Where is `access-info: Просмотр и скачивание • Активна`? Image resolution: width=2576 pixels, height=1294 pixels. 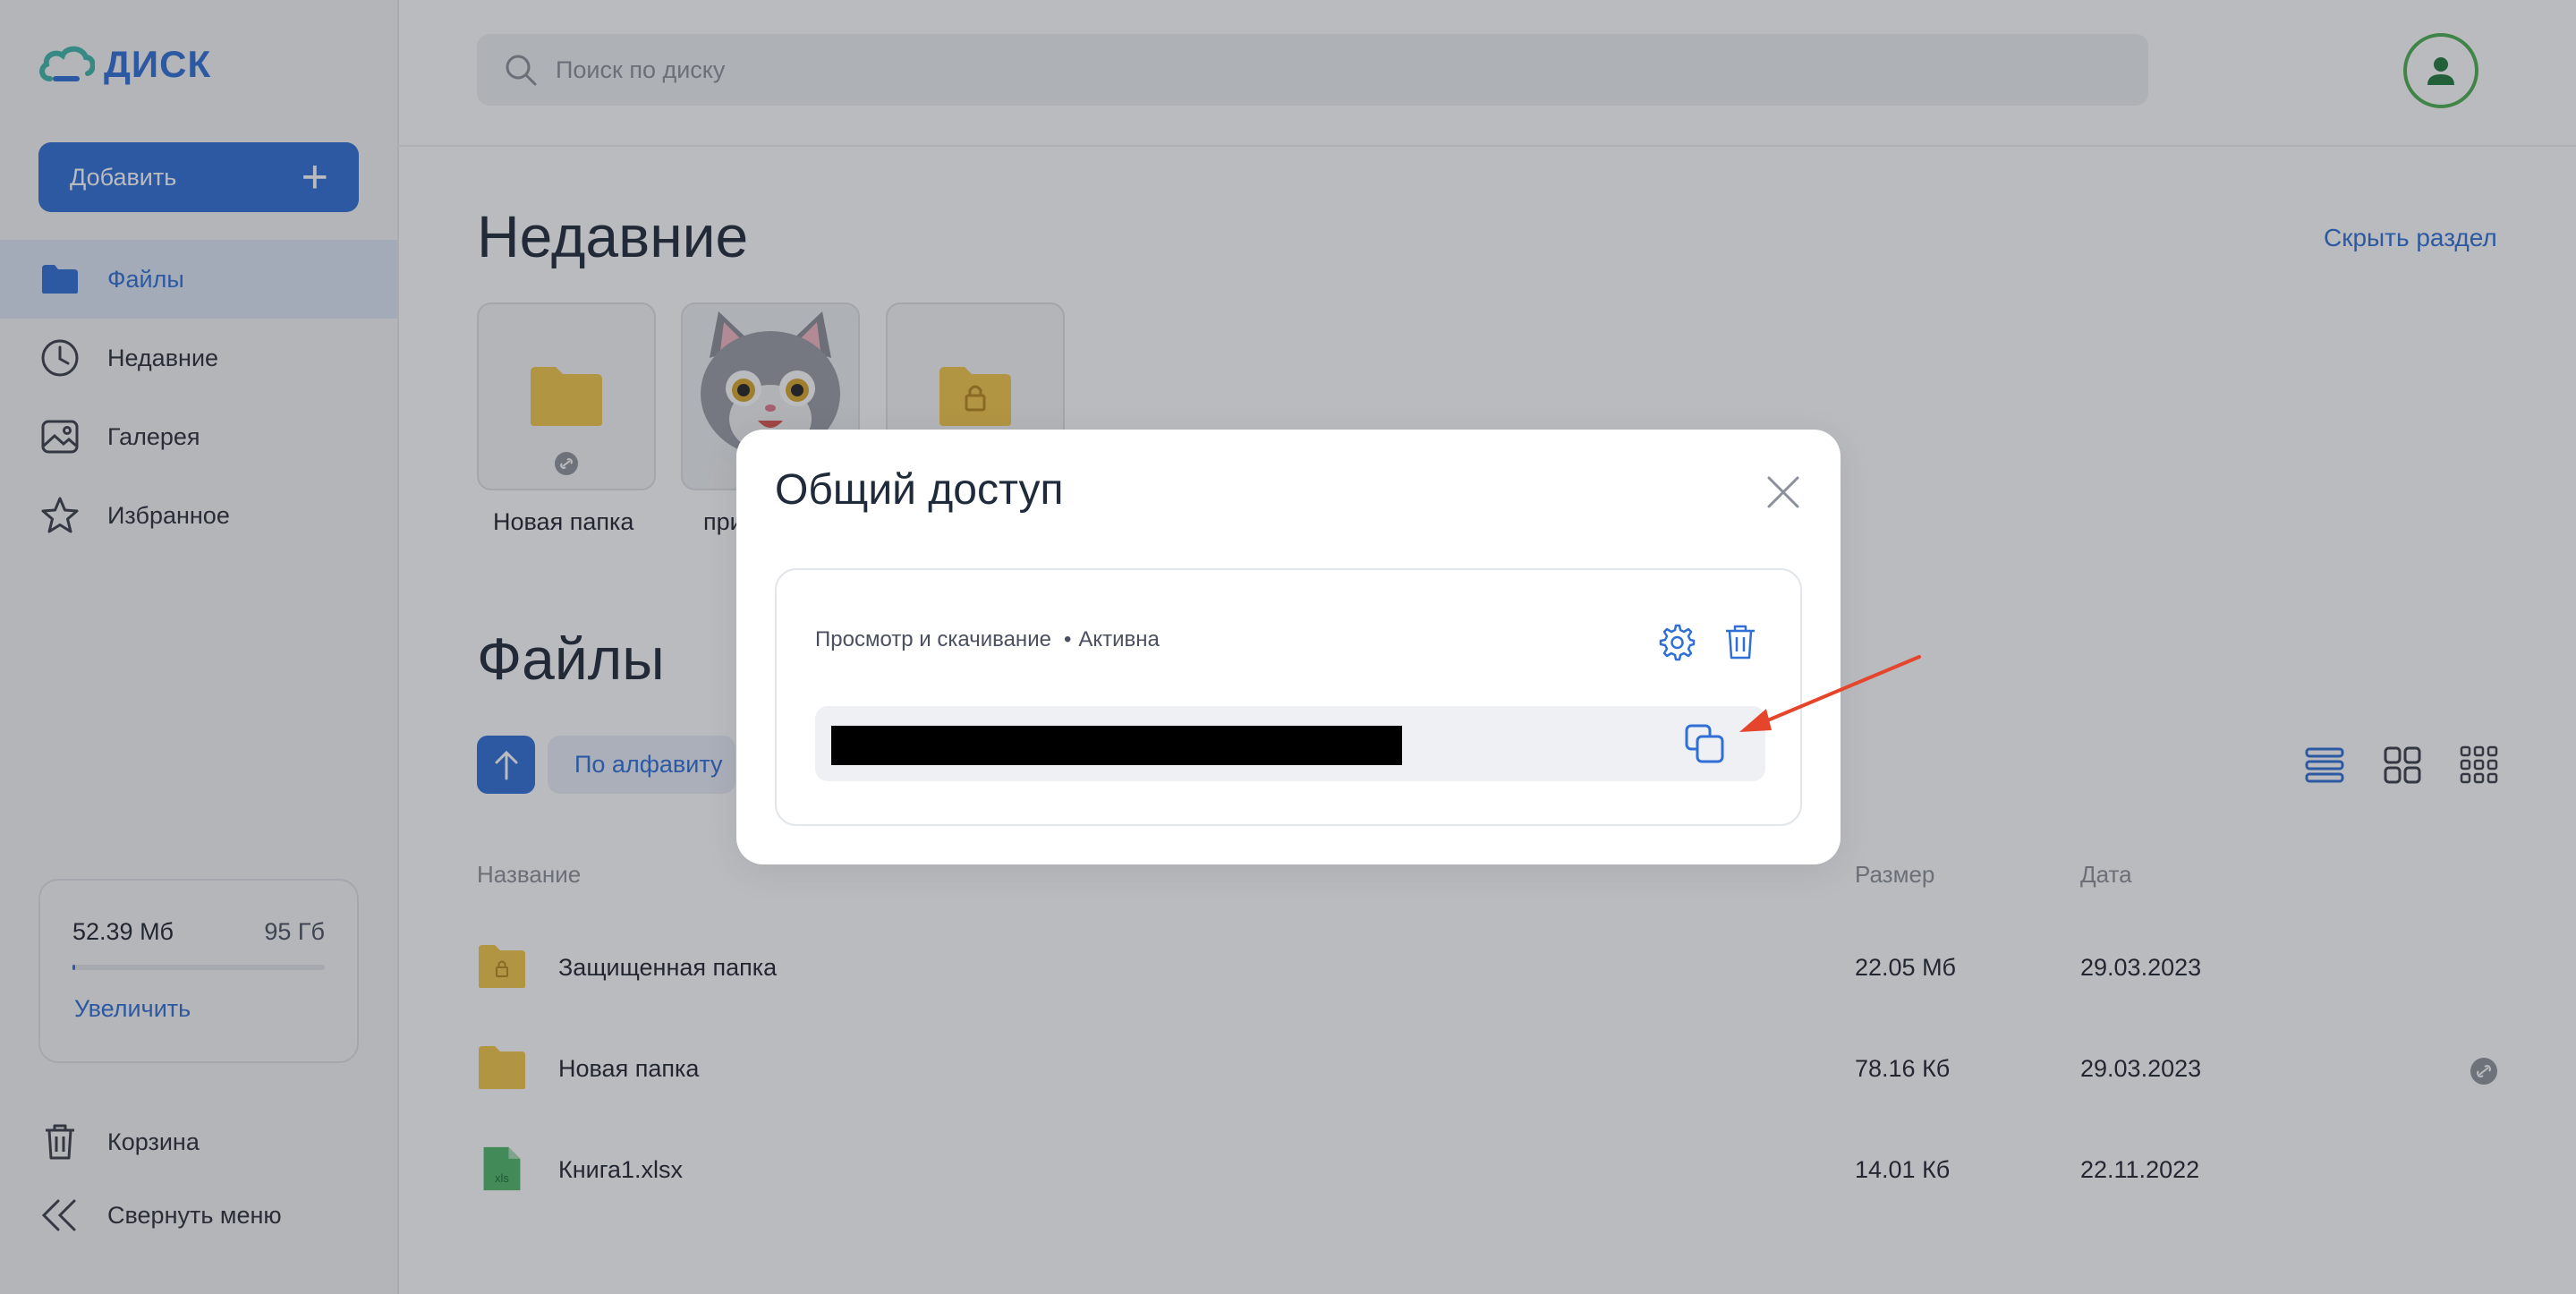
access-info: Просмотр и скачивание • Активна is located at coordinates (987, 639).